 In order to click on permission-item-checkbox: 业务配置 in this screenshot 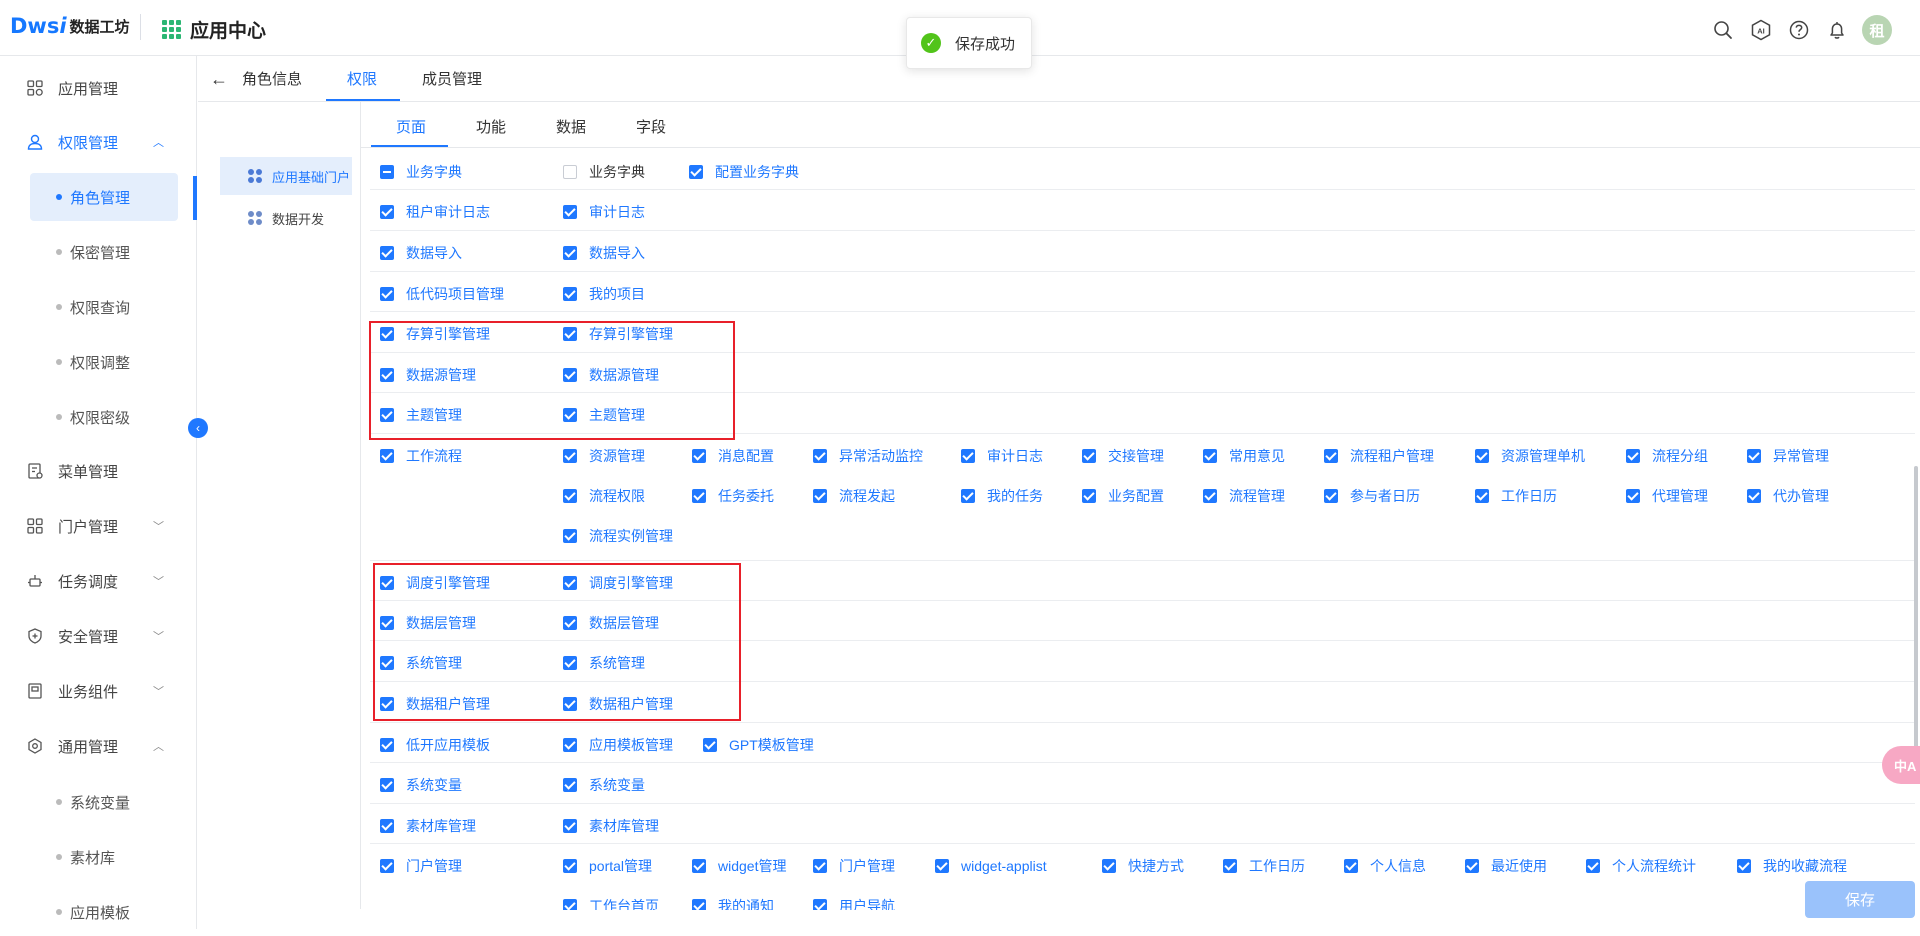, I will do `click(1123, 496)`.